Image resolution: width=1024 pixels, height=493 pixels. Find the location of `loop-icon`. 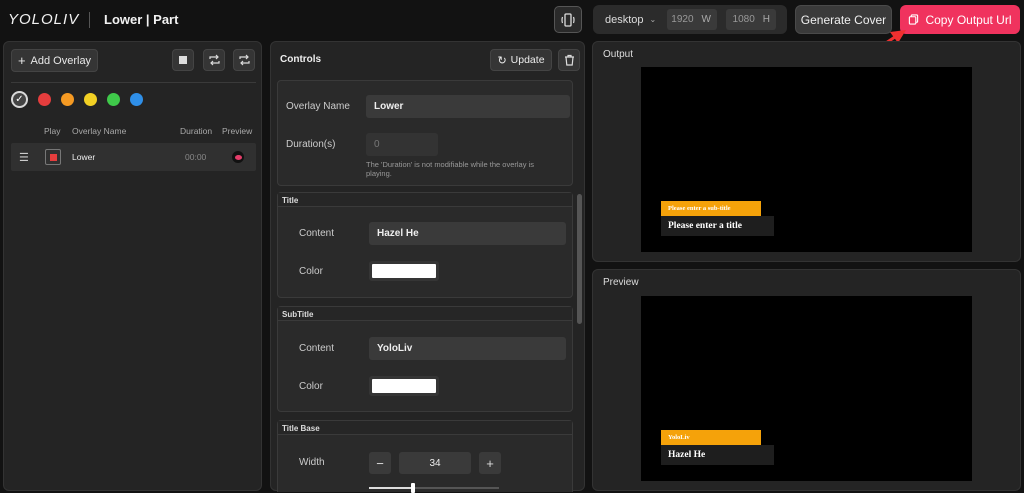

loop-icon is located at coordinates (214, 60).